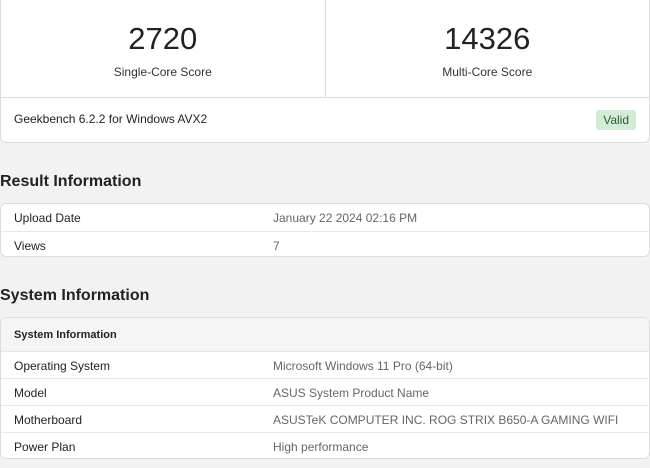  Describe the element at coordinates (47, 218) in the screenshot. I see `row-key: Upload Date` at that location.